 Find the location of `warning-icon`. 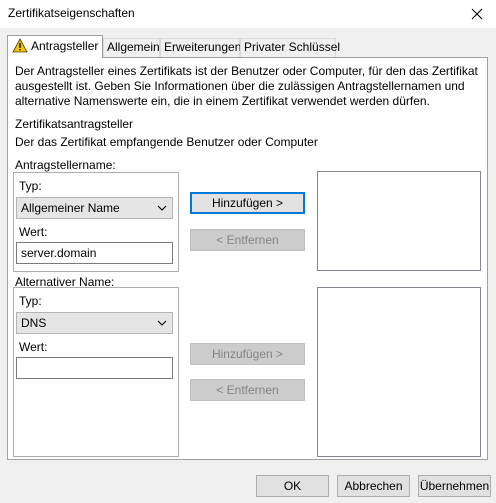

warning-icon is located at coordinates (20, 45).